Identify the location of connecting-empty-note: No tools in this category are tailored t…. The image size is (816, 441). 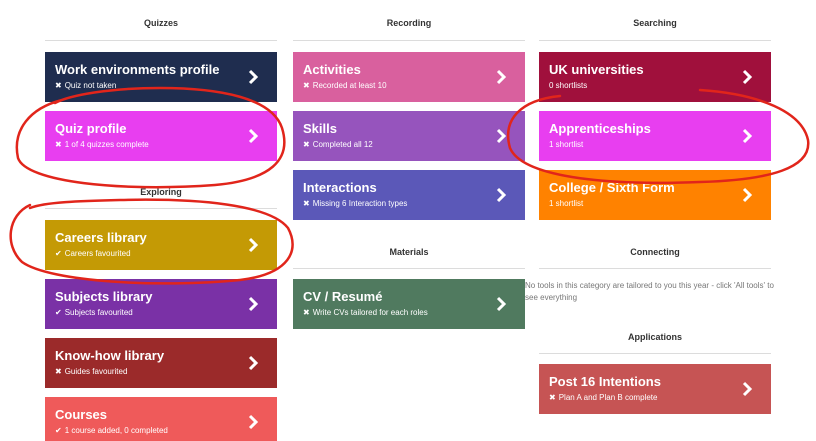
(649, 291).